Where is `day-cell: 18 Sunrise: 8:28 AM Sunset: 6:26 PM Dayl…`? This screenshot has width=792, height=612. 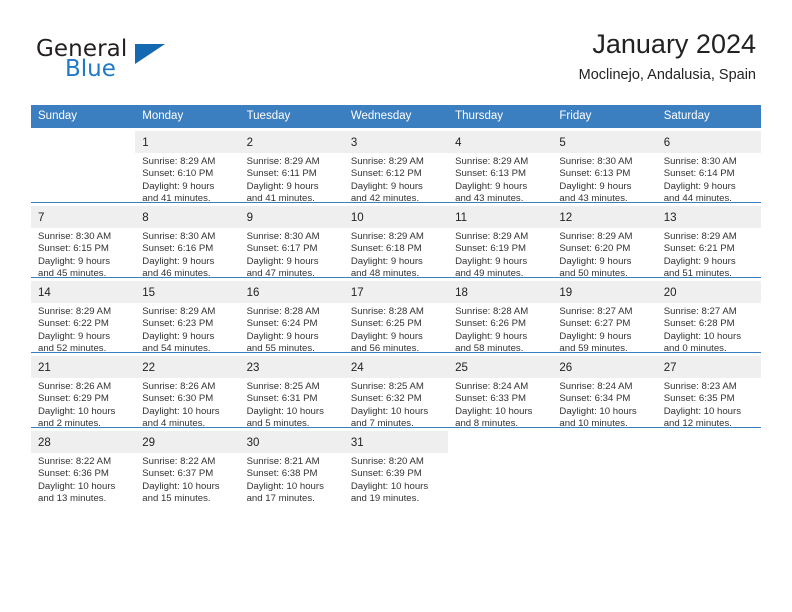 day-cell: 18 Sunrise: 8:28 AM Sunset: 6:26 PM Dayl… is located at coordinates (500, 316).